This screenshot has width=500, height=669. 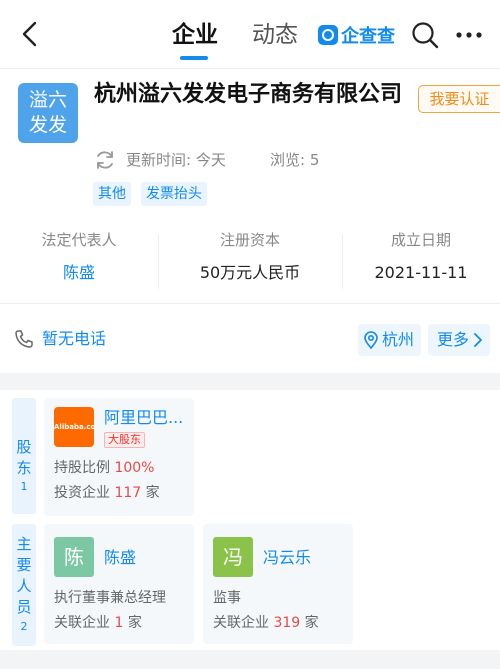 I want to click on back-arrow-icon, so click(x=30, y=34).